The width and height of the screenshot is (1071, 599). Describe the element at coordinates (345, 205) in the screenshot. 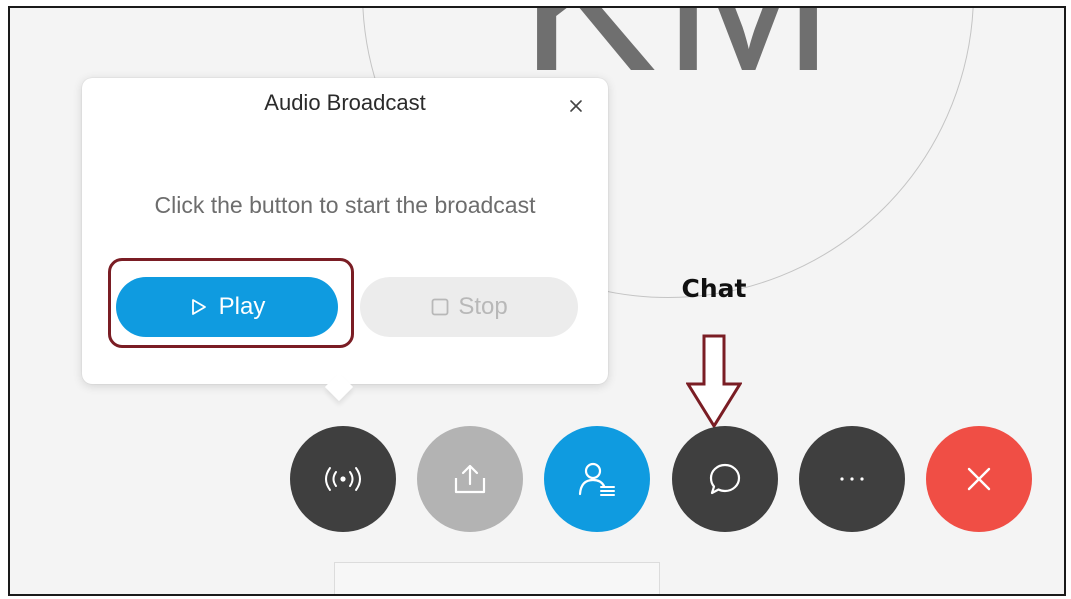

I see `popup-message: Click the button to start the broadcast` at that location.